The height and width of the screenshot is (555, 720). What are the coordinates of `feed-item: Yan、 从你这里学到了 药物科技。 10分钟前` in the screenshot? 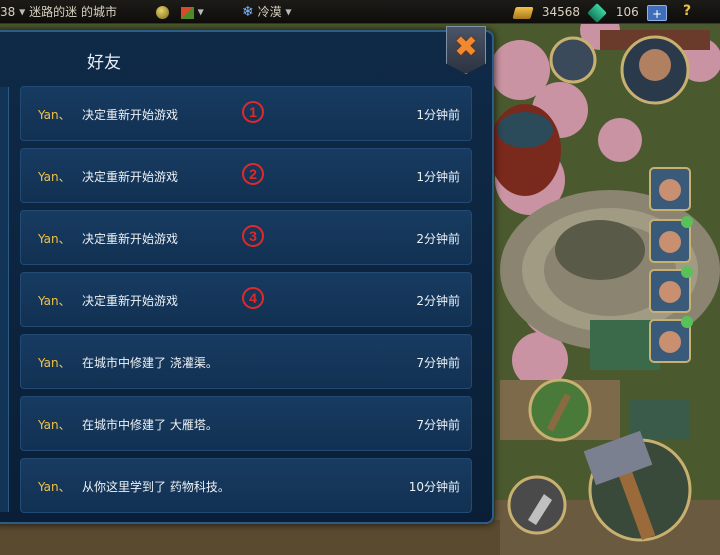 It's located at (246, 485).